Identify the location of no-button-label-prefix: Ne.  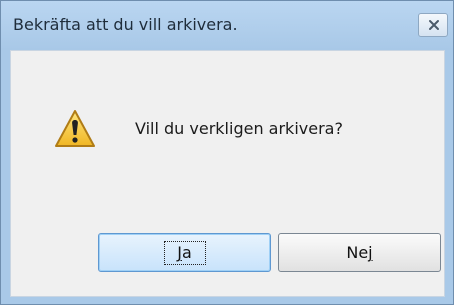
(357, 252).